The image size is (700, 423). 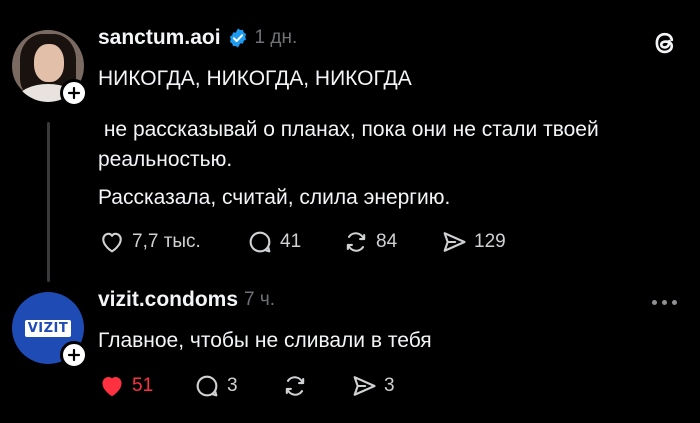 I want to click on reply-share-button: 3, so click(x=372, y=386).